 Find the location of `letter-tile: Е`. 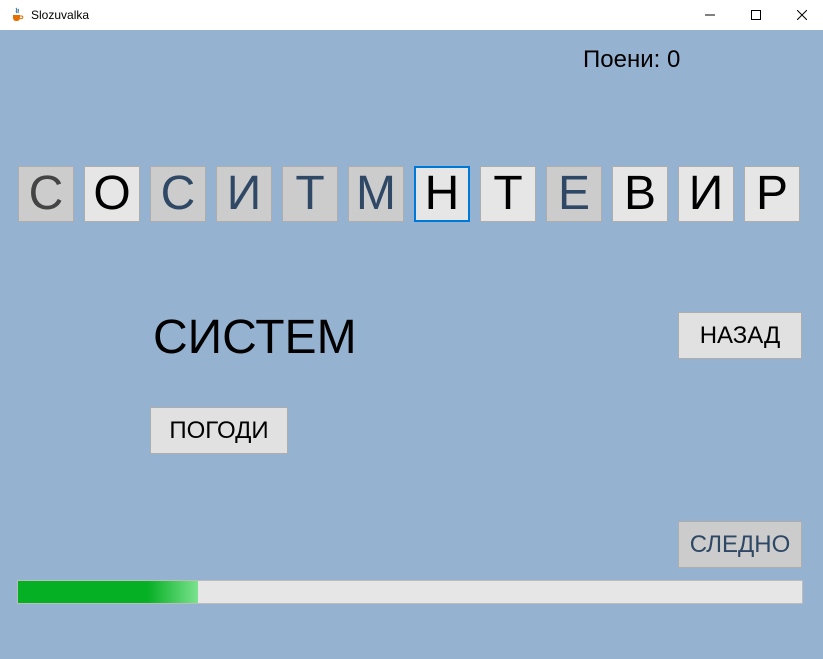

letter-tile: Е is located at coordinates (574, 194).